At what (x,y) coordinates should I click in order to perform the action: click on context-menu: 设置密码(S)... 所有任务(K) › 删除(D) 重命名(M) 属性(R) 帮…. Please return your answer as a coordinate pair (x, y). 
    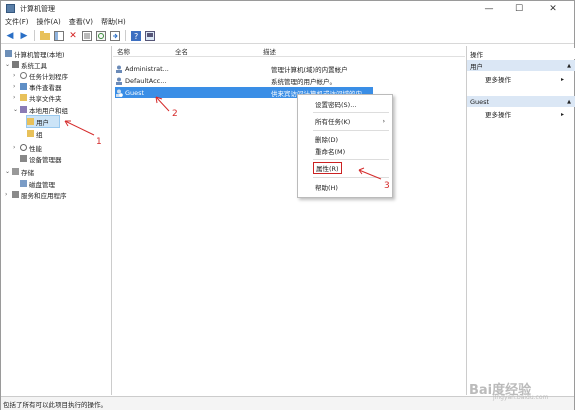
    Looking at the image, I should click on (345, 146).